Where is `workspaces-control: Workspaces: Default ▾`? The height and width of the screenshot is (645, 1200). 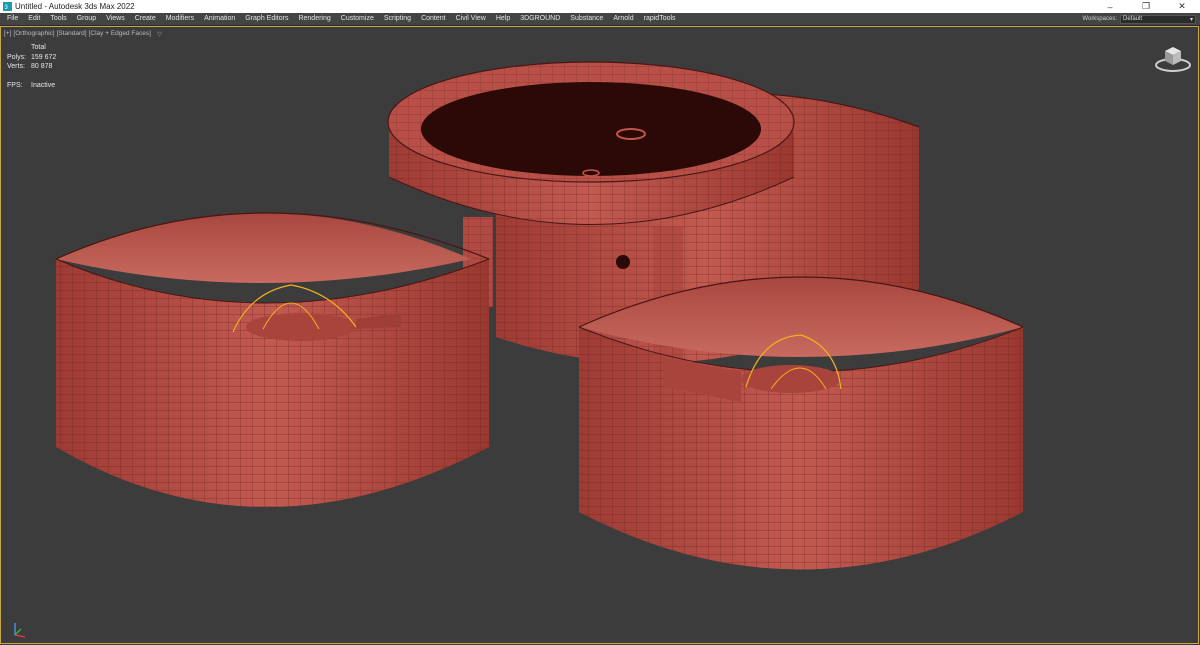 workspaces-control: Workspaces: Default ▾ is located at coordinates (1141, 19).